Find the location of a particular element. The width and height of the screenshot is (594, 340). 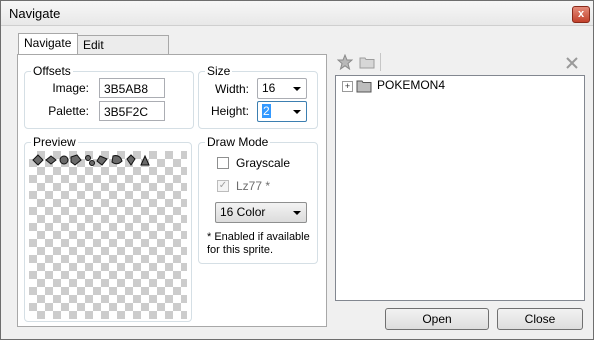

toolbar-separator is located at coordinates (380, 62).